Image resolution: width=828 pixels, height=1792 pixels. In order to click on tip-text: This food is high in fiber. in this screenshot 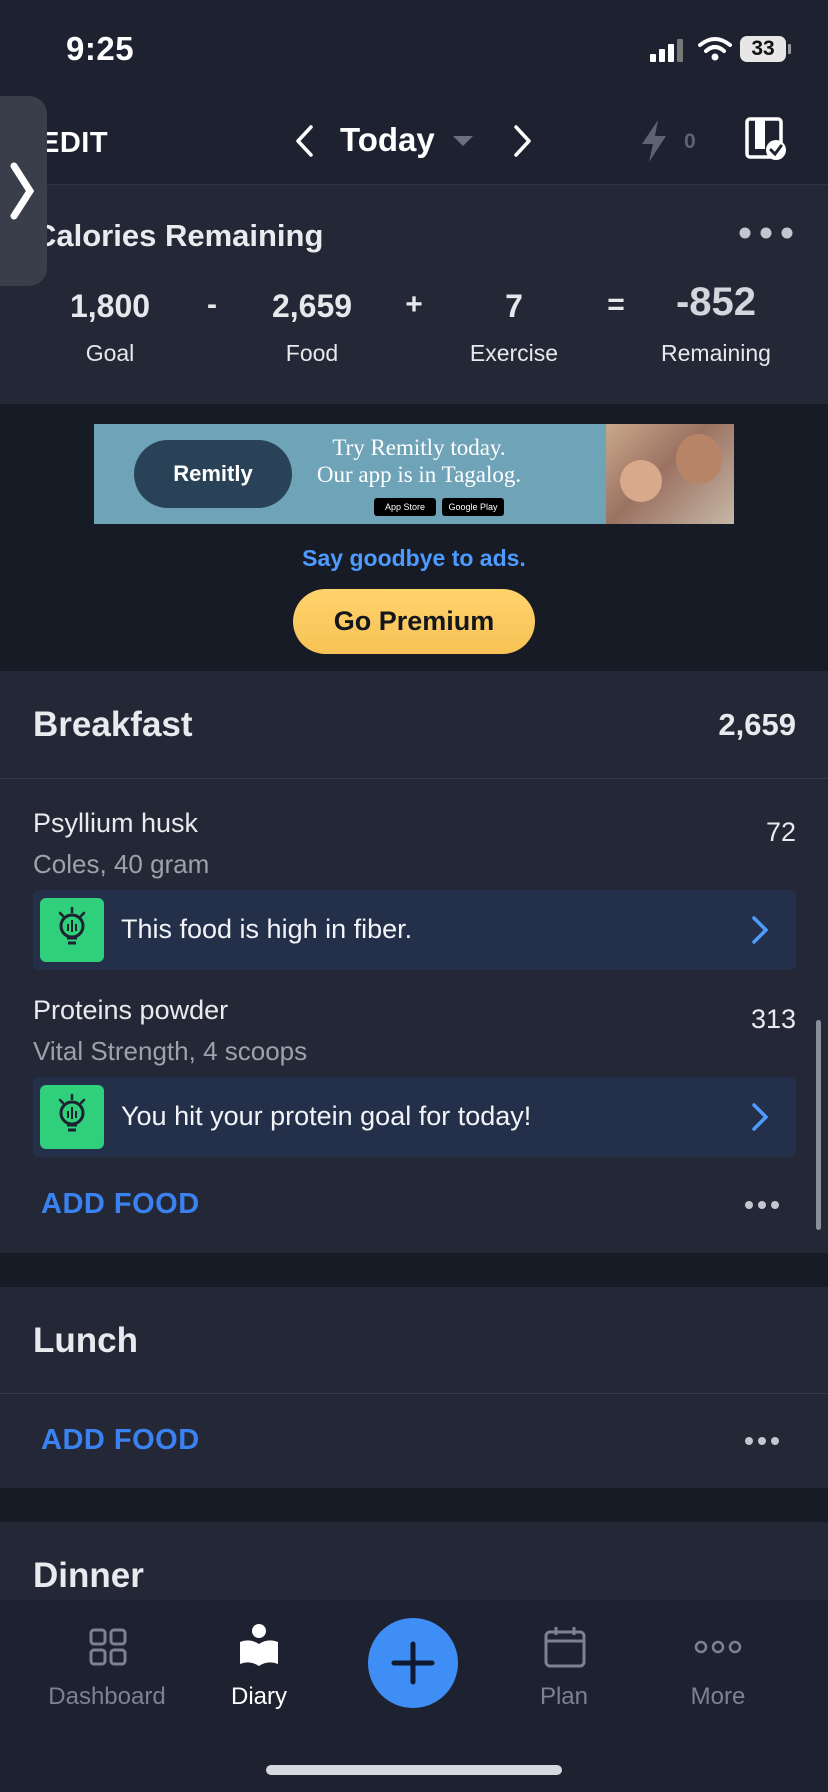, I will do `click(267, 929)`.